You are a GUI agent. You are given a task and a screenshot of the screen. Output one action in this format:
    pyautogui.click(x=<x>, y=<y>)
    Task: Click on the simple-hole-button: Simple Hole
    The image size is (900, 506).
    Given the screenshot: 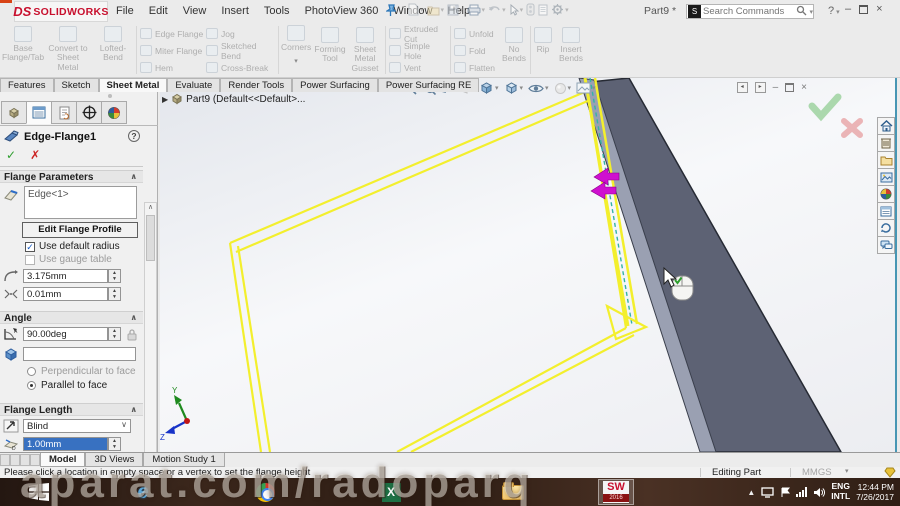 What is the action you would take?
    pyautogui.click(x=418, y=51)
    